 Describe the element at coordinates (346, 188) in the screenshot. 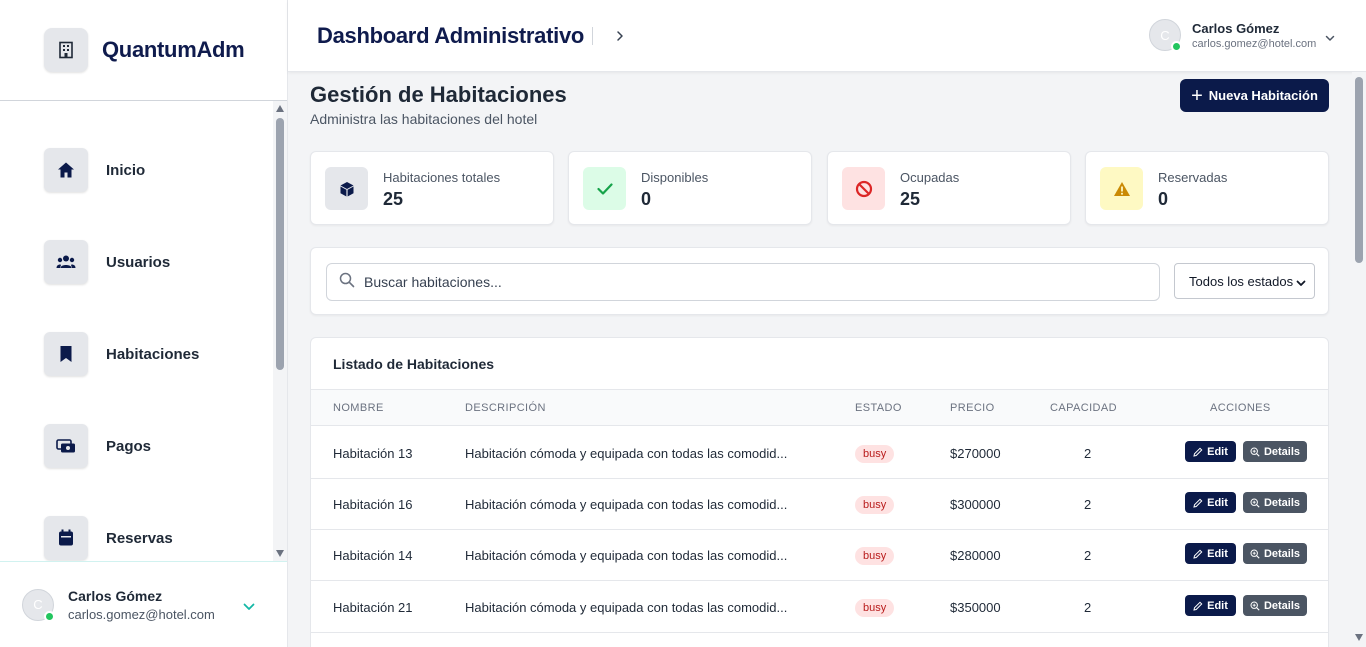

I see `cube-icon` at that location.